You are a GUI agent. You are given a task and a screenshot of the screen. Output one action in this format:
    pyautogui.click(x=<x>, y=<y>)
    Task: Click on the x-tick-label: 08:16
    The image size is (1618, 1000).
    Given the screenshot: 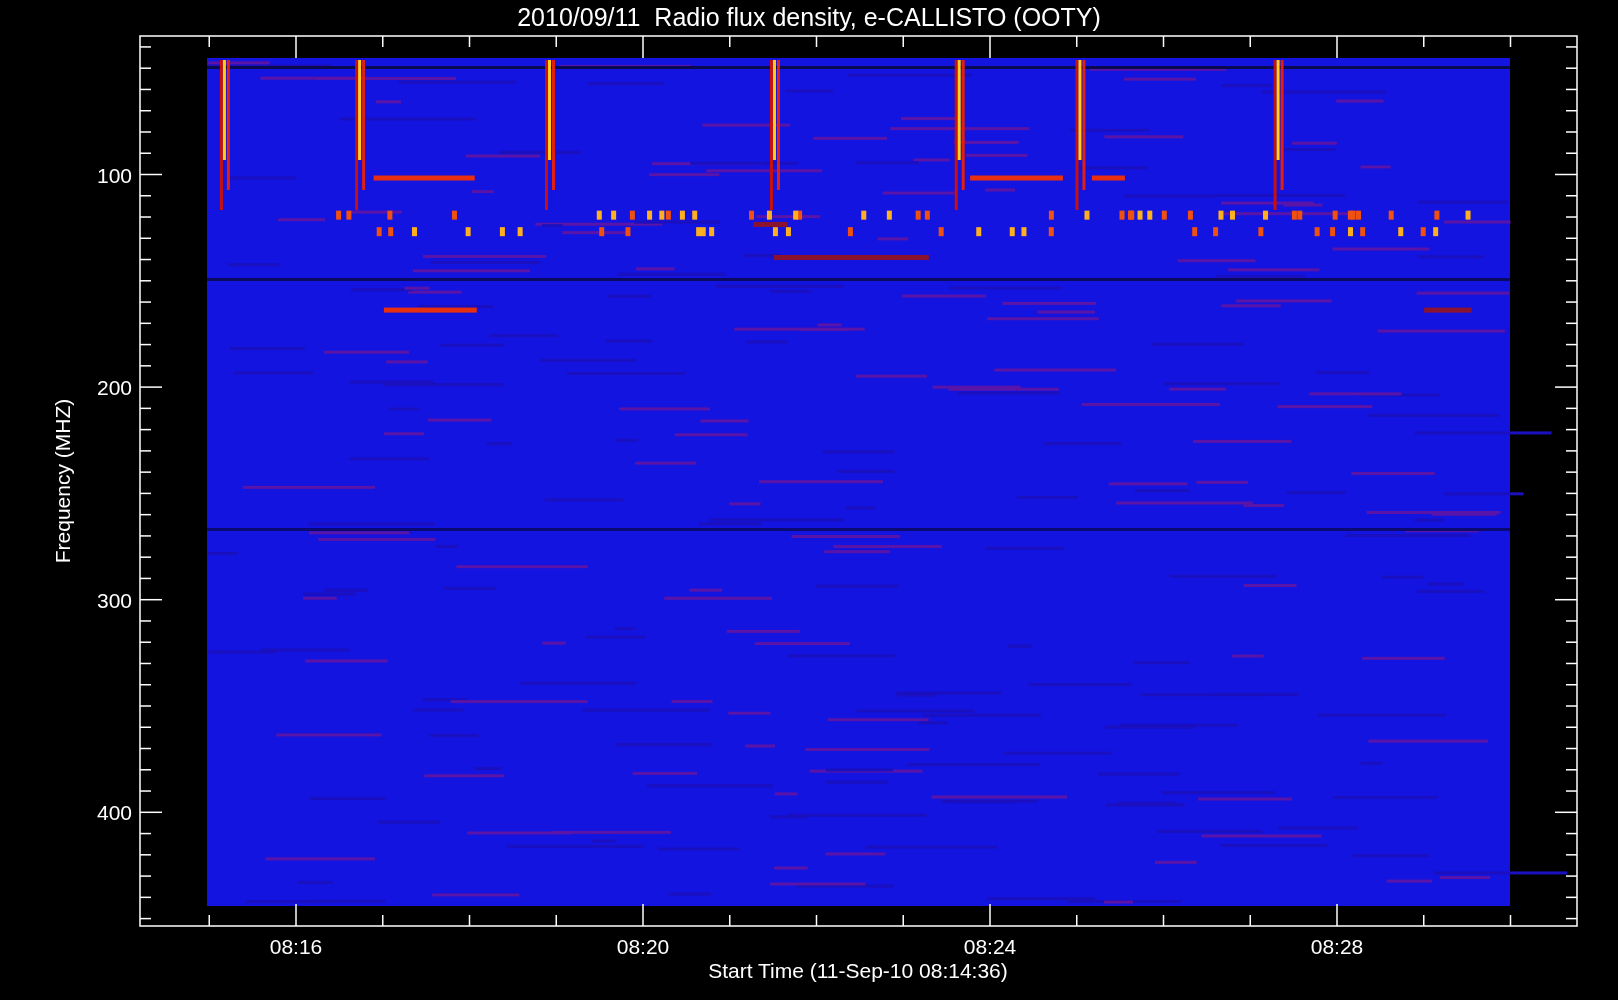 What is the action you would take?
    pyautogui.click(x=296, y=946)
    